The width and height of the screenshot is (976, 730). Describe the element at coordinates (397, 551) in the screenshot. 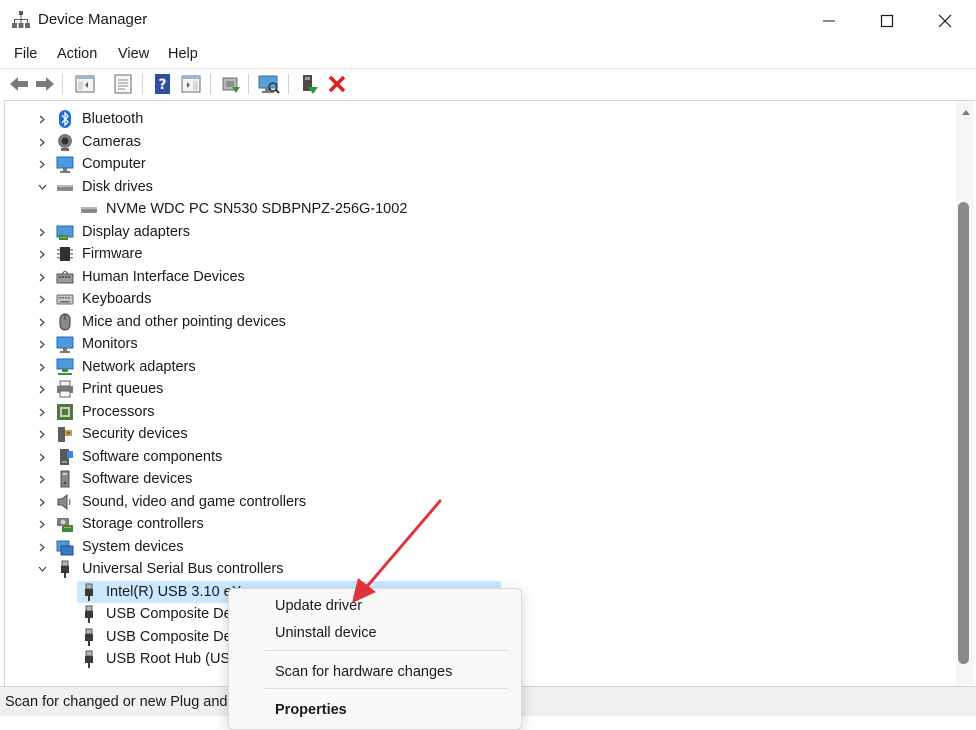

I see `annotation-arrow-icon` at that location.